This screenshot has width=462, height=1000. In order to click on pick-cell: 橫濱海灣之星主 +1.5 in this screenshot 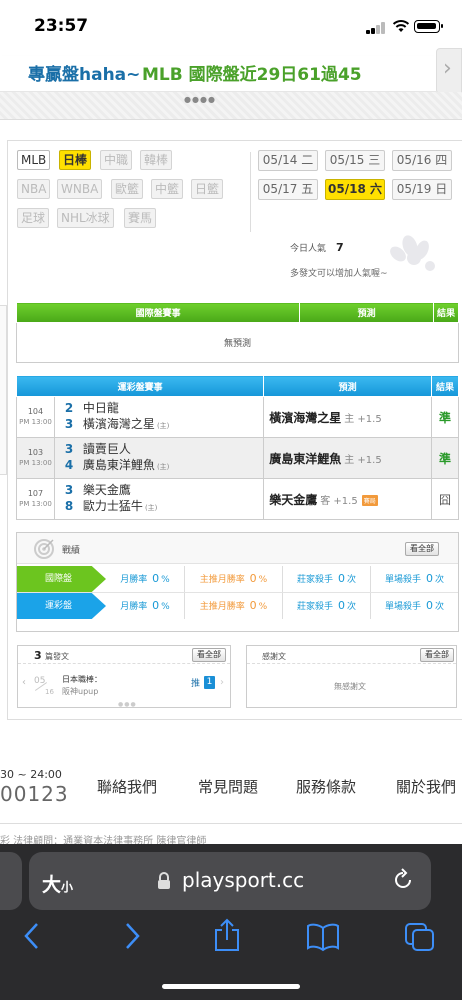, I will do `click(348, 417)`.